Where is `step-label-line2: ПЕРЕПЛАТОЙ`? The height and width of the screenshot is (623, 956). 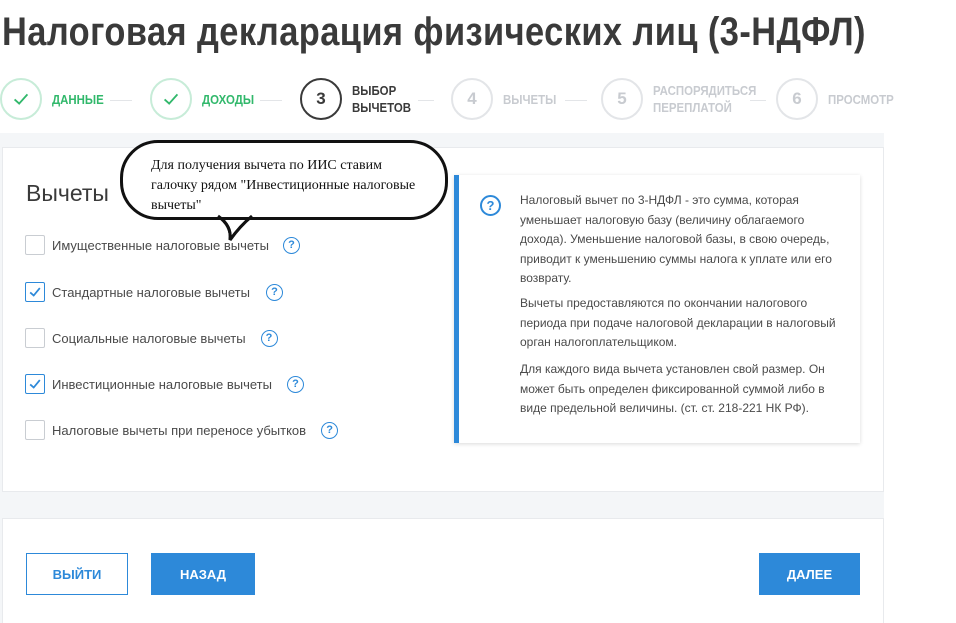
step-label-line2: ПЕРЕПЛАТОЙ is located at coordinates (692, 107).